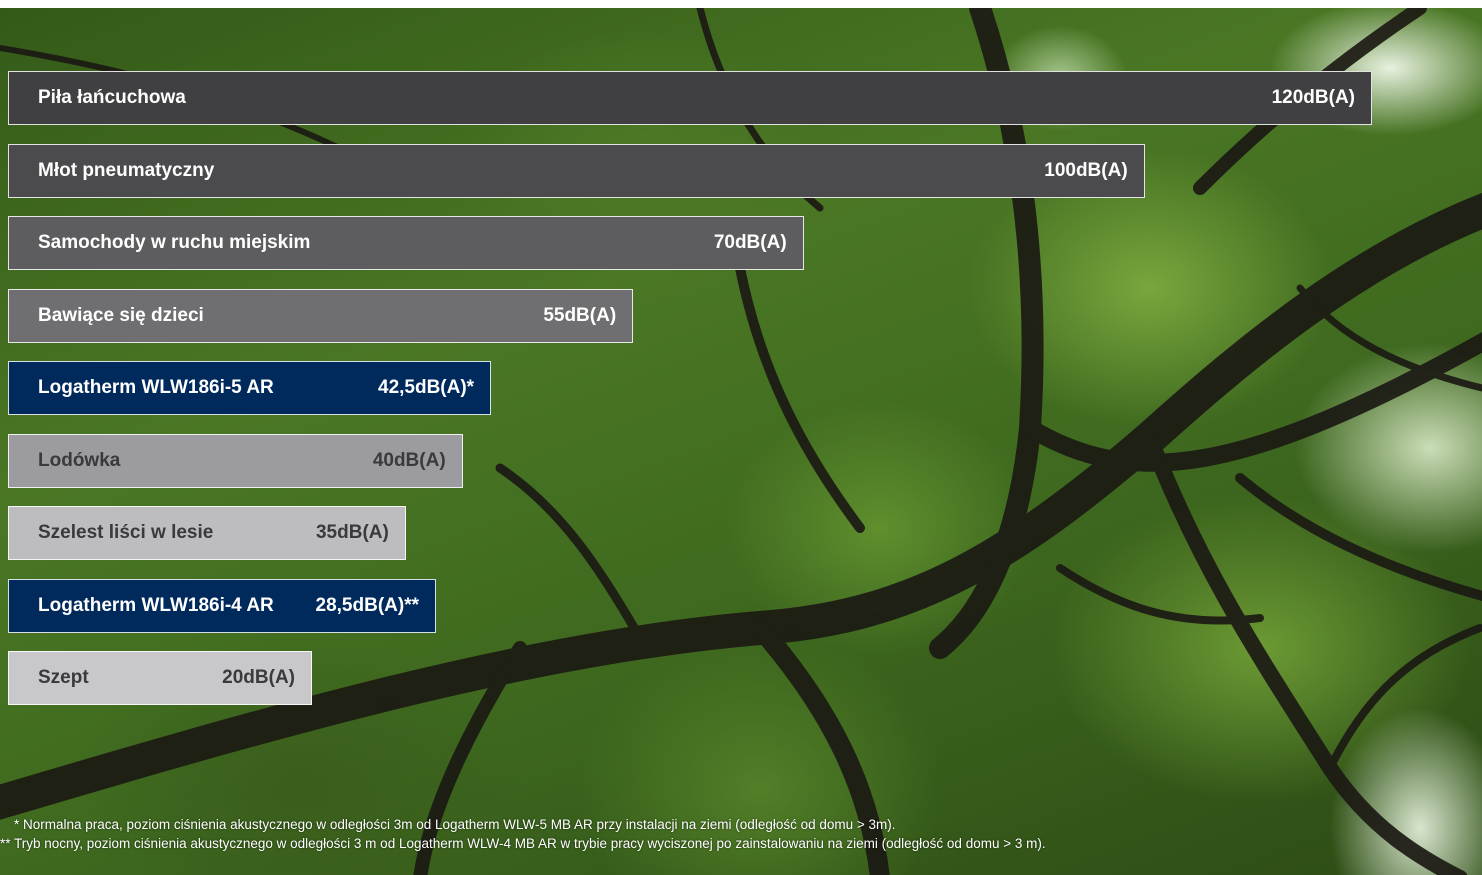  Describe the element at coordinates (258, 677) in the screenshot. I see `bar-value-label: 20dB(A)` at that location.